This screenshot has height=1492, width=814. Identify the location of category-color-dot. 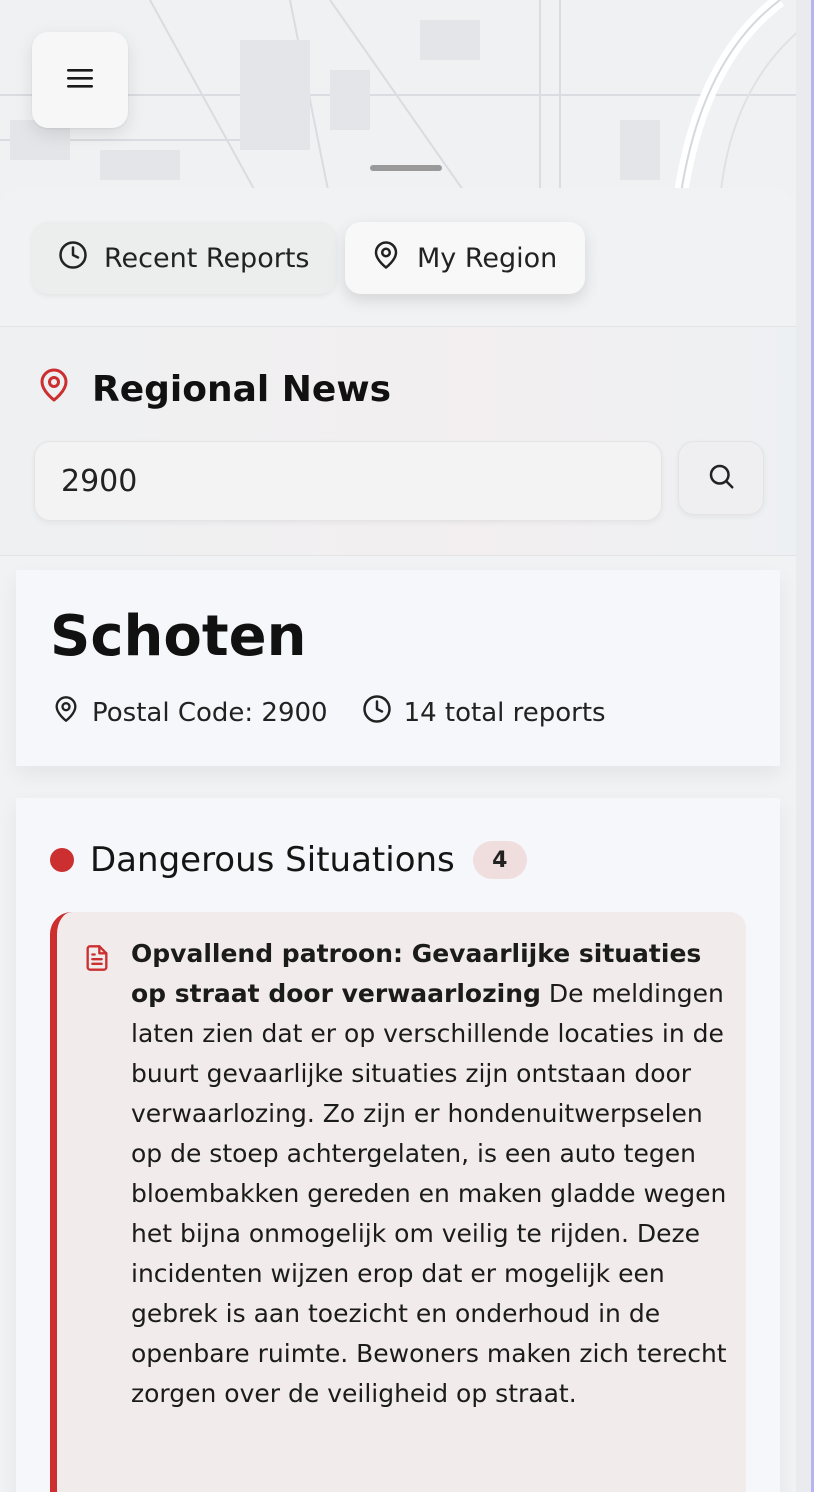
(62, 860).